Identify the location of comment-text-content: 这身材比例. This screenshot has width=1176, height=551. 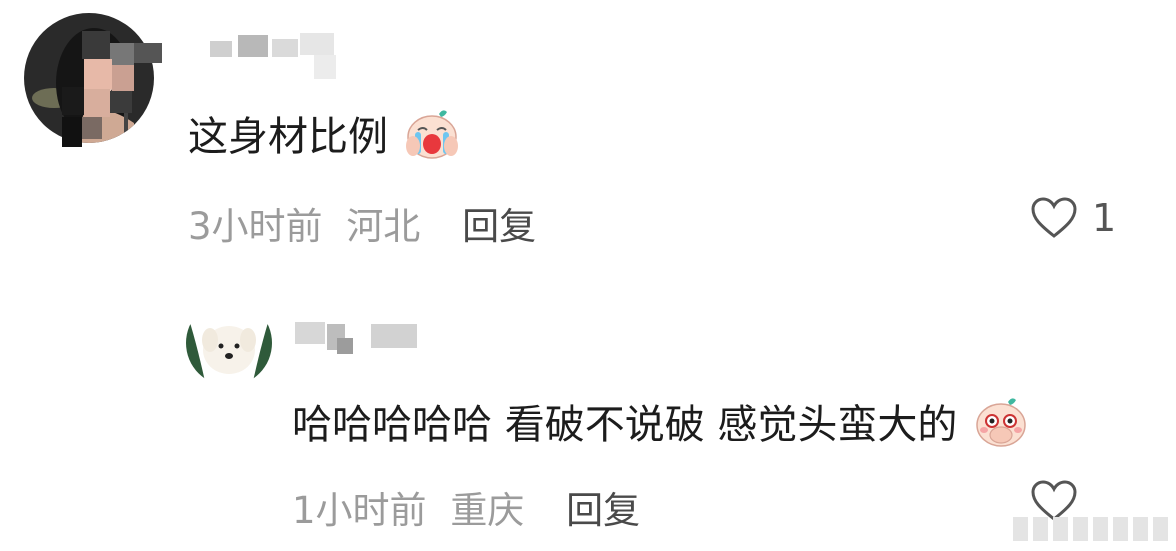
(288, 137).